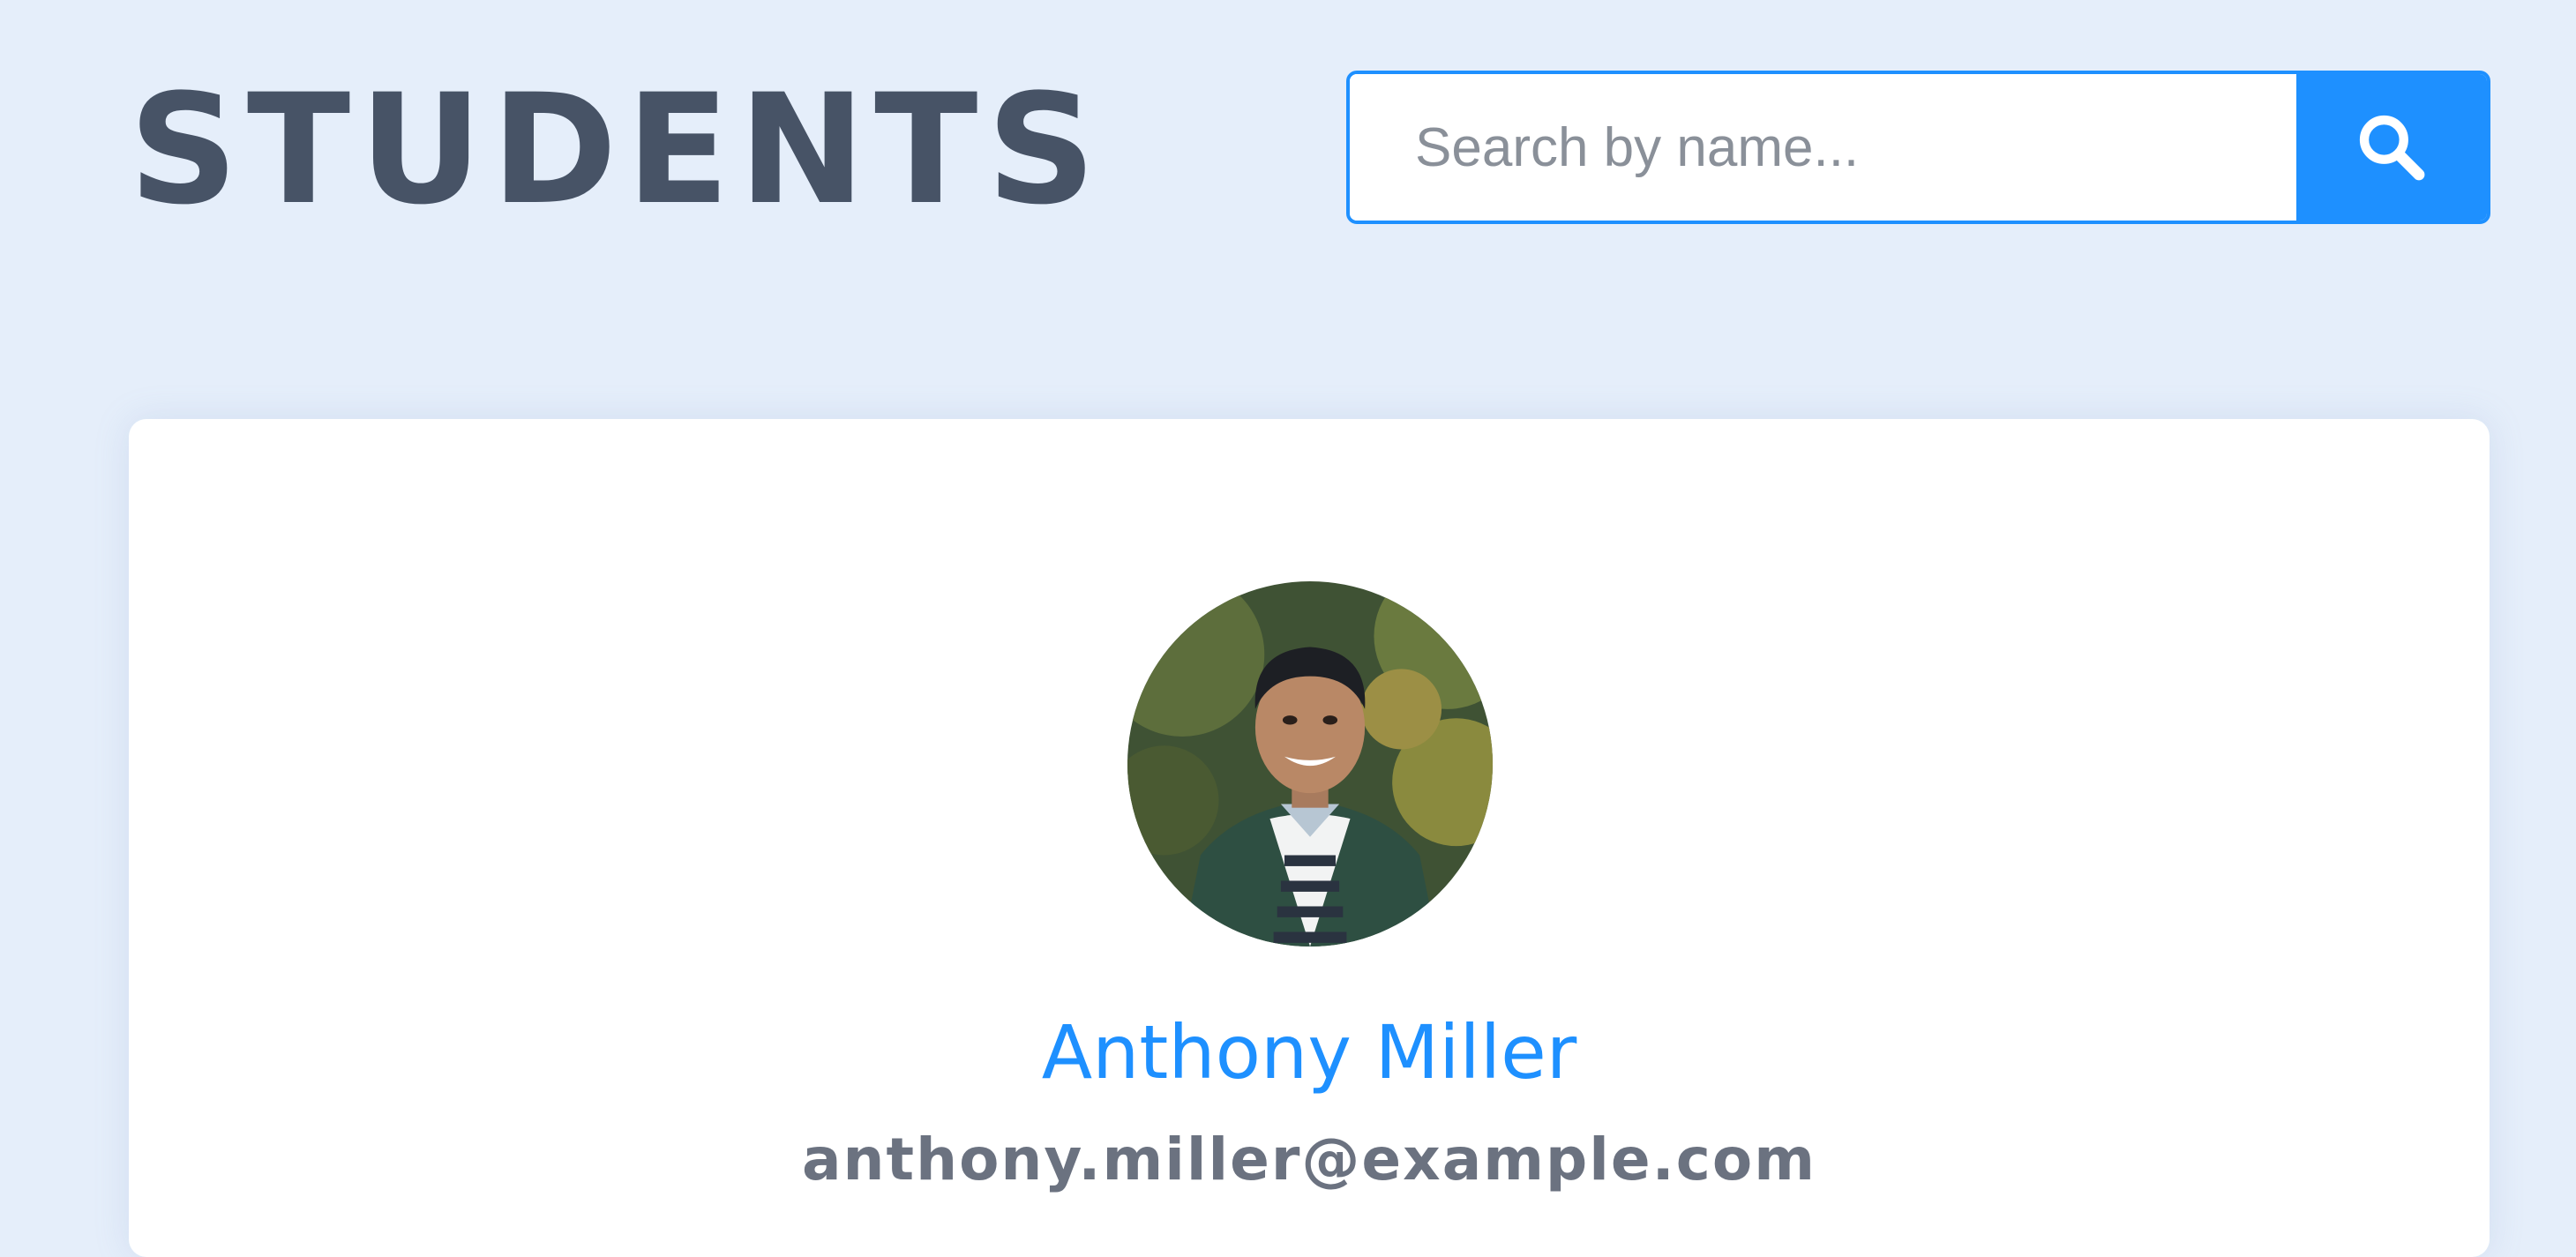 The width and height of the screenshot is (2576, 1257). I want to click on student-email: anthony.miller@example.com, so click(1309, 1160).